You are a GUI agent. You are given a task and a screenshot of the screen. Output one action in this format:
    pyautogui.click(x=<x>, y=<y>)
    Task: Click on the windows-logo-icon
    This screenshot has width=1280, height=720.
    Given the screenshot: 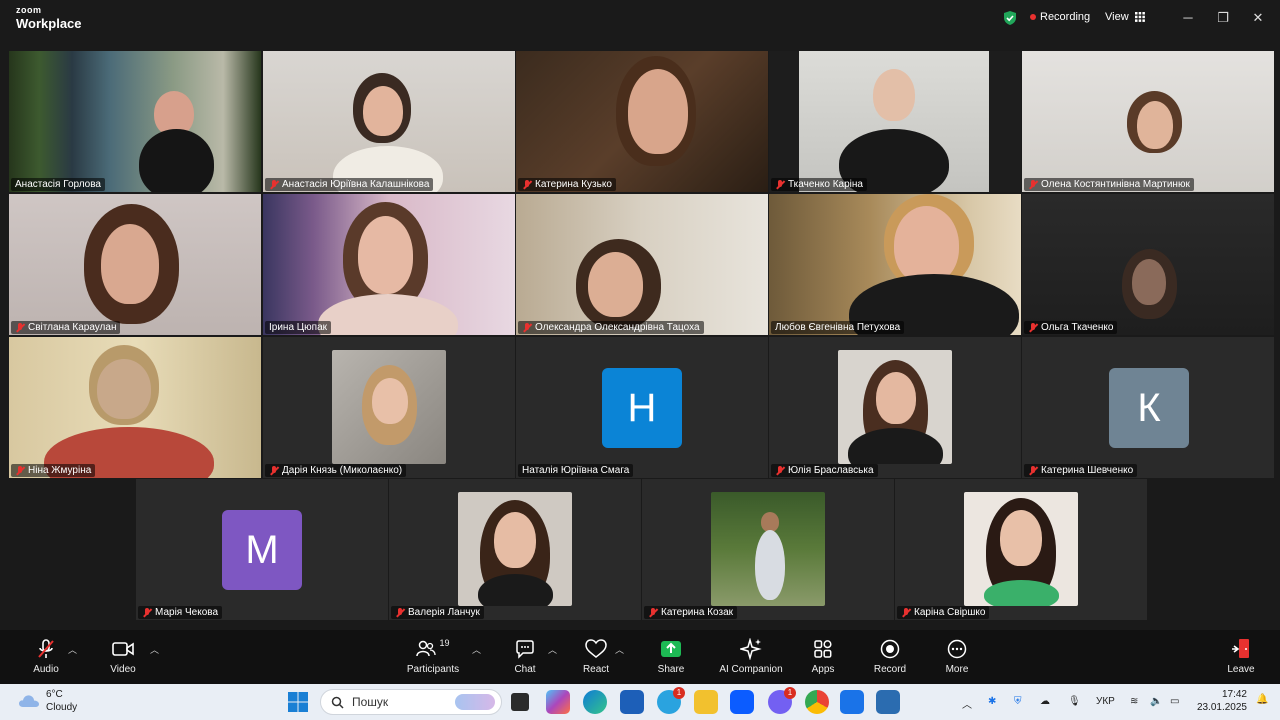 What is the action you would take?
    pyautogui.click(x=298, y=702)
    